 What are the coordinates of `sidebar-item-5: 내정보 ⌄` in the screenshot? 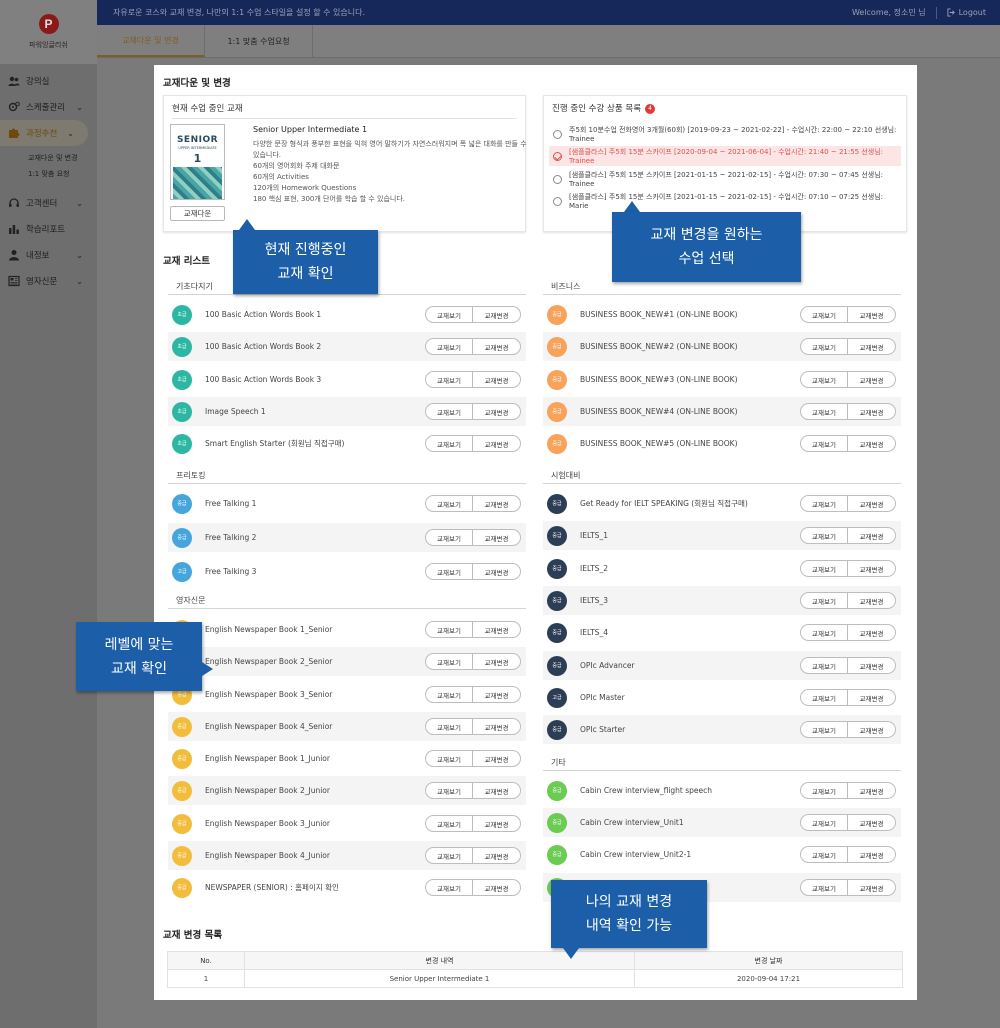 It's located at (48, 255).